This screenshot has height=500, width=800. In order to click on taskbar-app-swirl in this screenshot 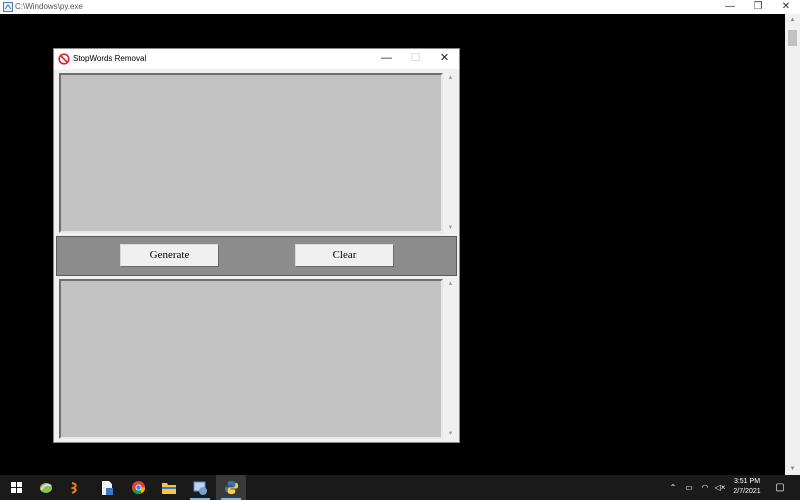, I will do `click(46, 487)`.